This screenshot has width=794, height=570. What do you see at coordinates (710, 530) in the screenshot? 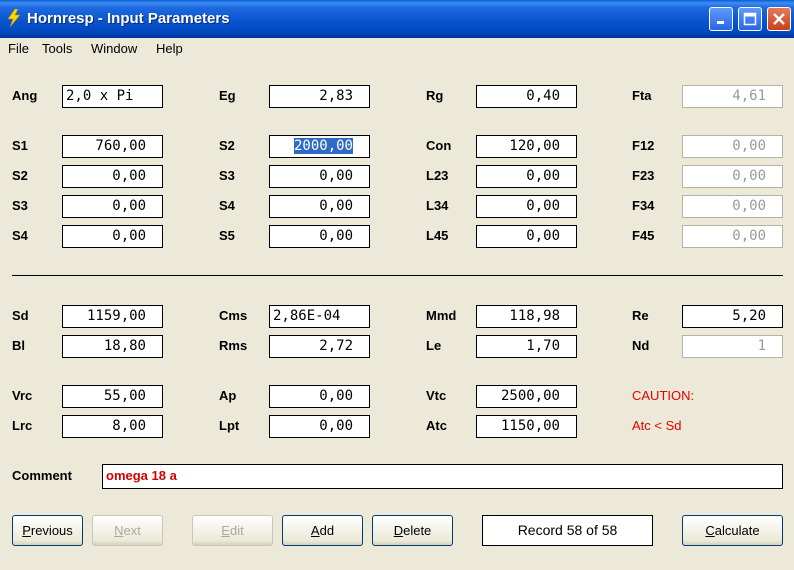
I see `calculate-mnemonic: C` at bounding box center [710, 530].